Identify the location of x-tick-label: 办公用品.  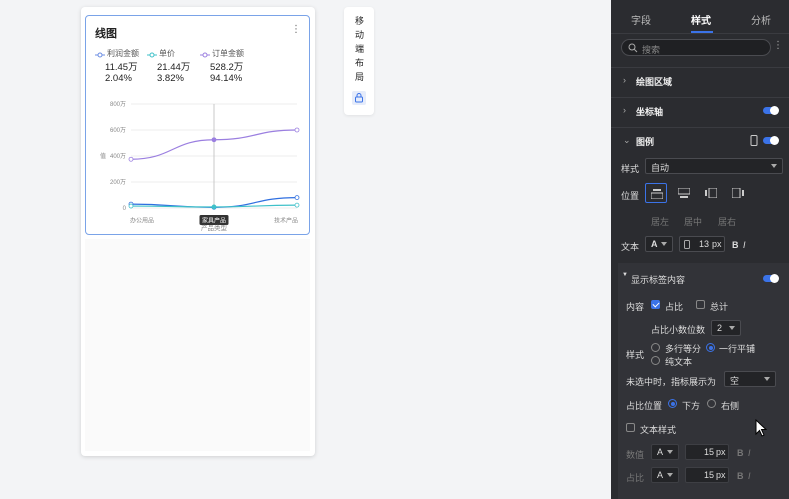
(142, 221).